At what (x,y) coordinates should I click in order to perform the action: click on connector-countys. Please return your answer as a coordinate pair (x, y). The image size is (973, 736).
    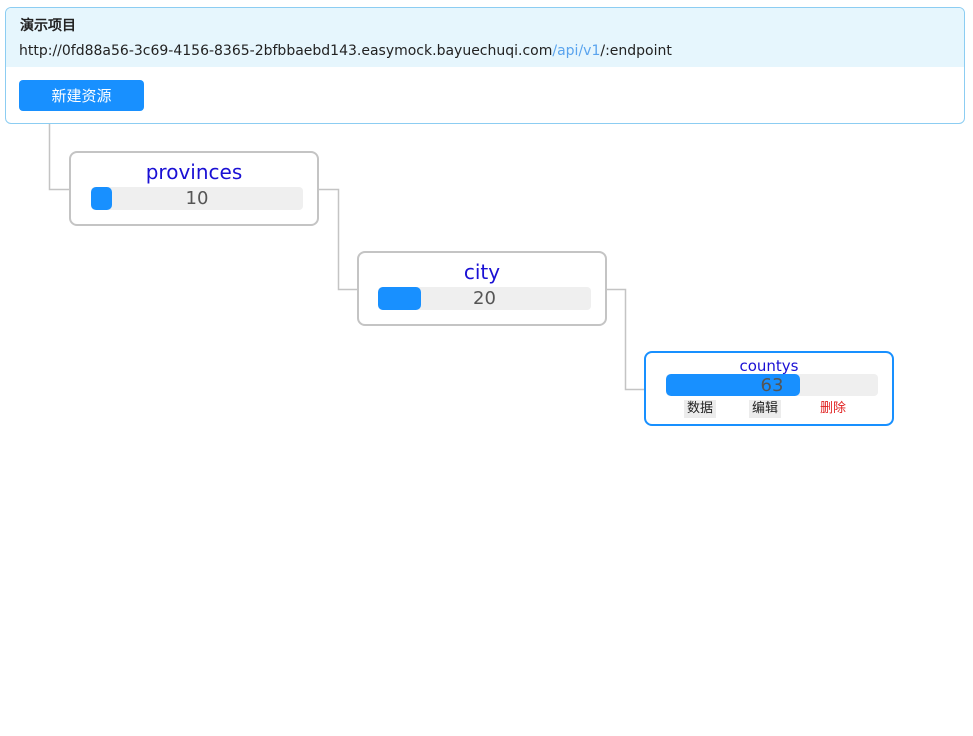
    Looking at the image, I should click on (625, 339).